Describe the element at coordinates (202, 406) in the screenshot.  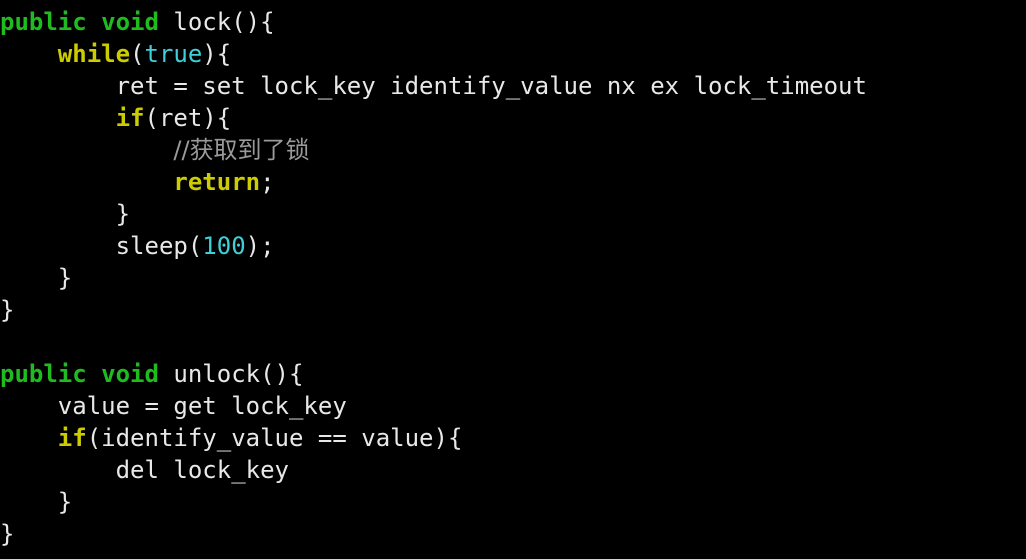
I see `code-token-plain: value = get lock_key` at that location.